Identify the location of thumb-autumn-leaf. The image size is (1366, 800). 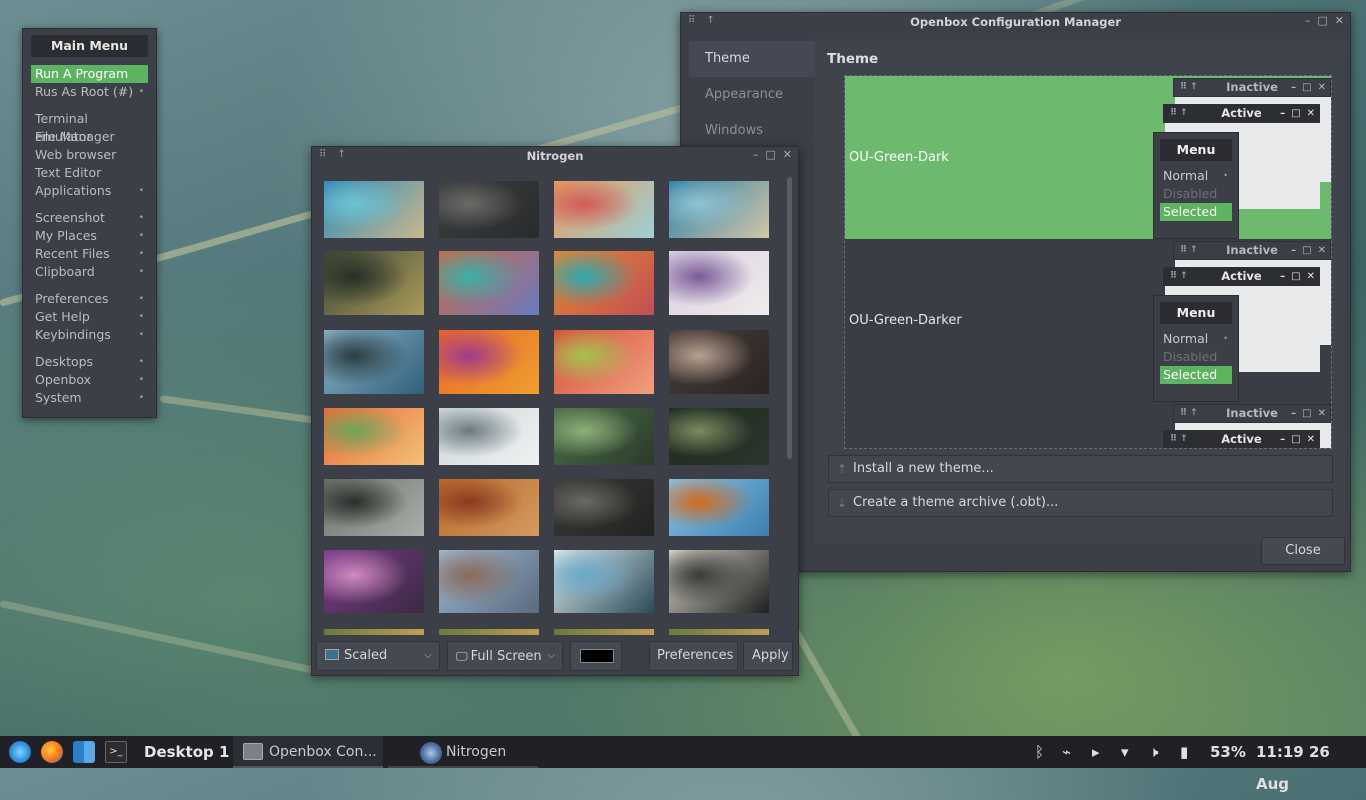
(604, 209).